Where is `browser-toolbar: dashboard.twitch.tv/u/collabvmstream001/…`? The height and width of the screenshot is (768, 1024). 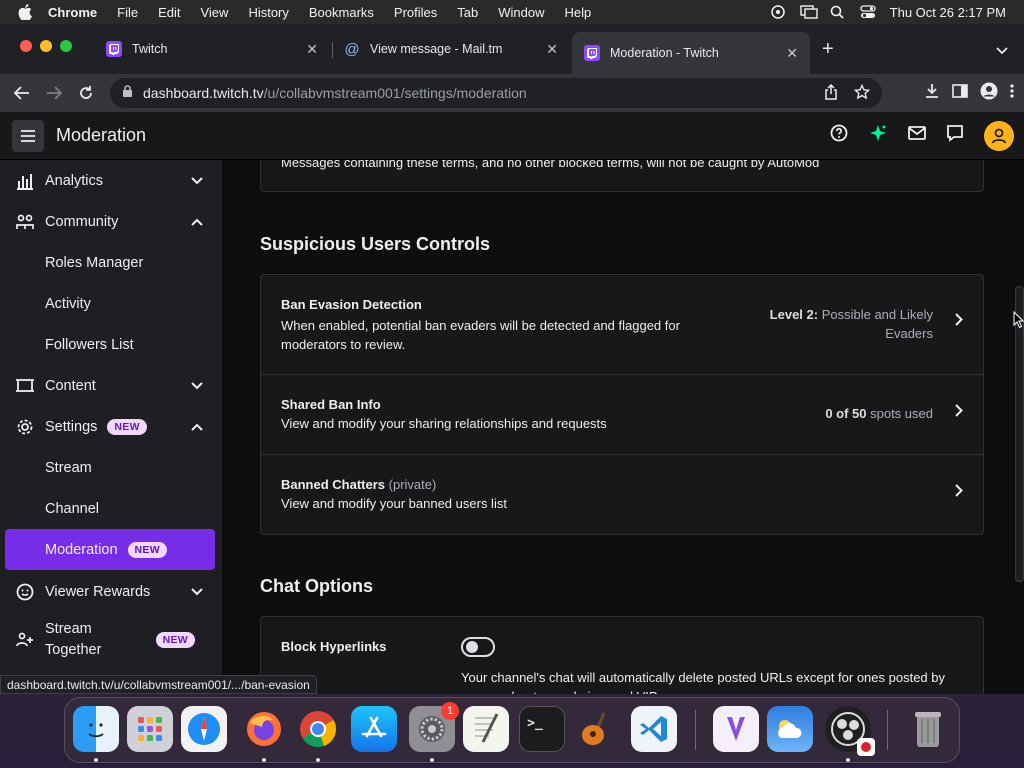 browser-toolbar: dashboard.twitch.tv/u/collabvmstream001/… is located at coordinates (512, 93).